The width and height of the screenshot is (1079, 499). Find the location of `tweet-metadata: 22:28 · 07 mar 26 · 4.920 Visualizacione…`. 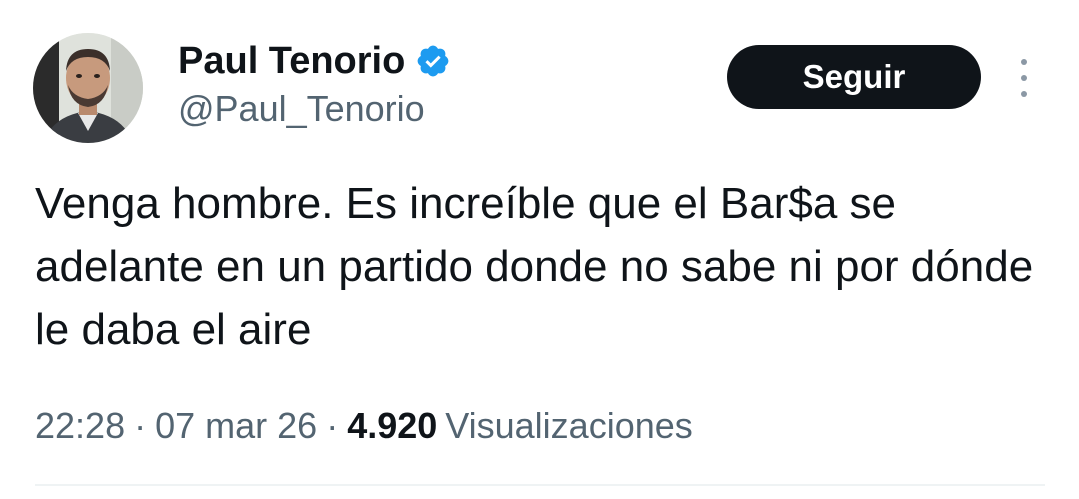

tweet-metadata: 22:28 · 07 mar 26 · 4.920 Visualizacione… is located at coordinates (364, 426).